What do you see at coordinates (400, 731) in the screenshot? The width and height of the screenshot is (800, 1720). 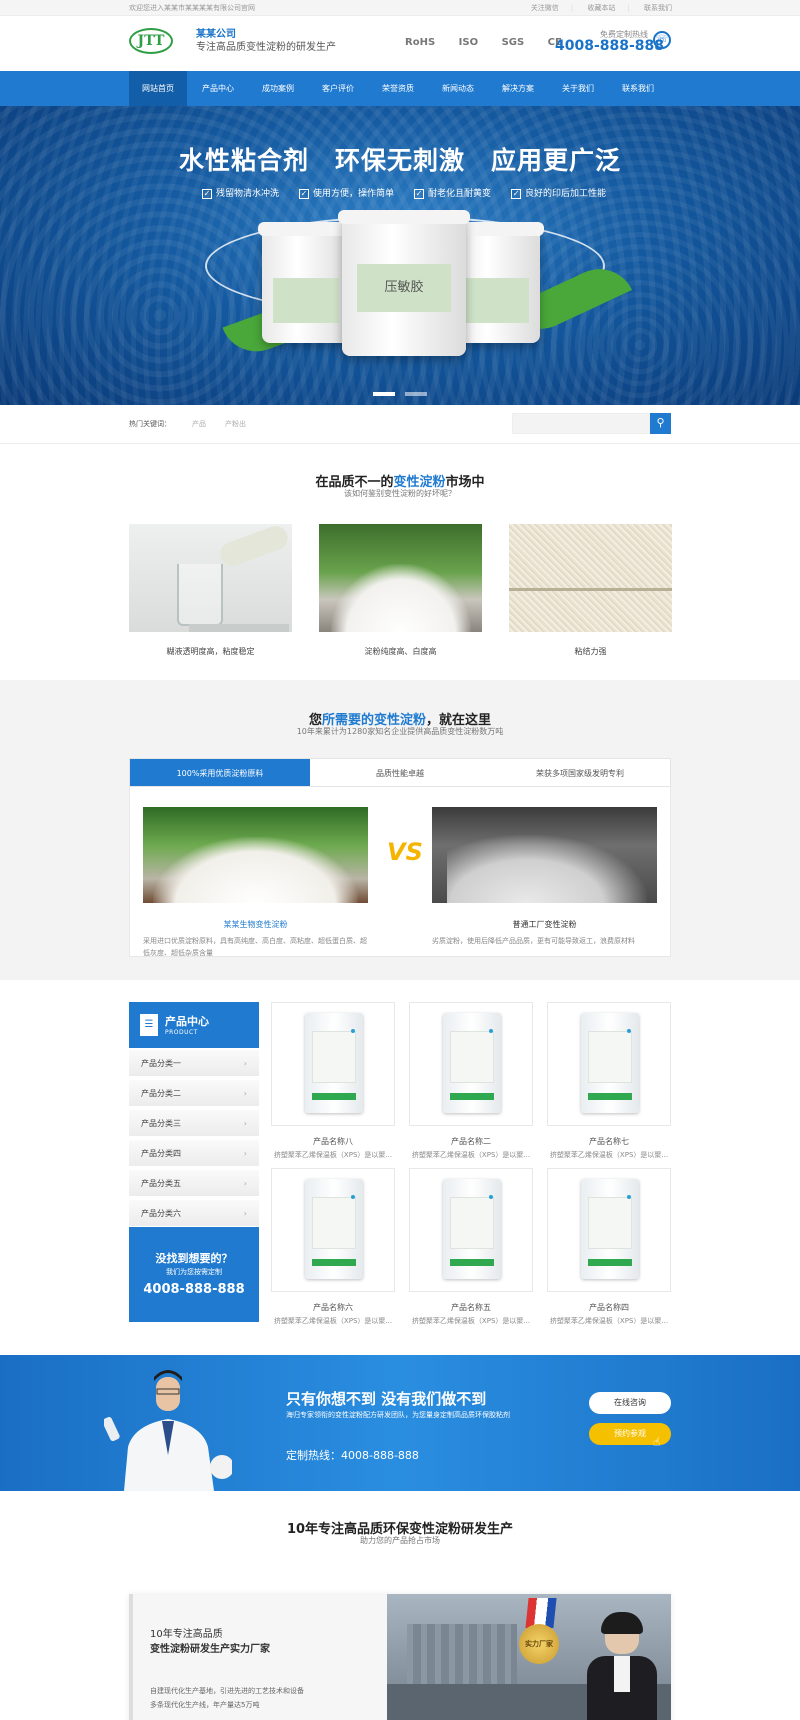 I see `need-subtitle: 10年来累计为1280家知名企业提供高品质变性淀粉数万吨` at bounding box center [400, 731].